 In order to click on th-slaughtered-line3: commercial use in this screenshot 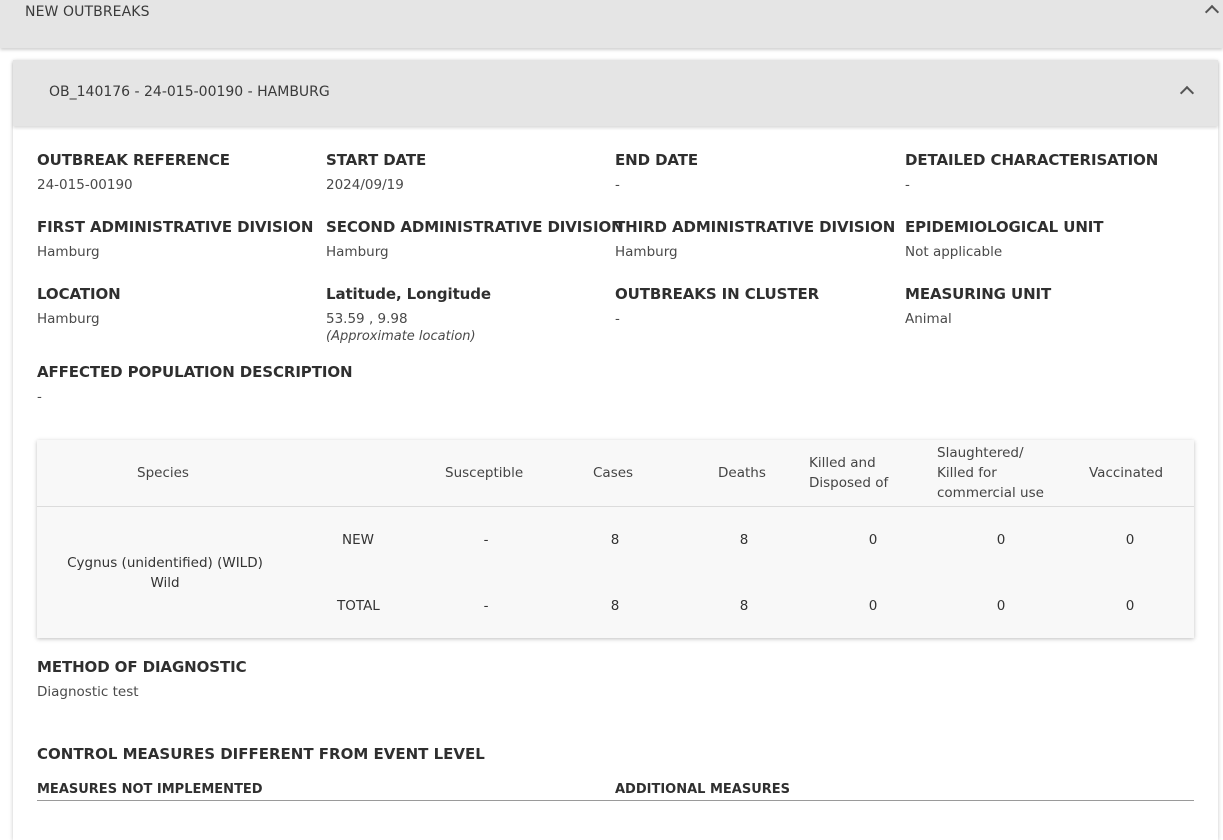, I will do `click(990, 493)`.